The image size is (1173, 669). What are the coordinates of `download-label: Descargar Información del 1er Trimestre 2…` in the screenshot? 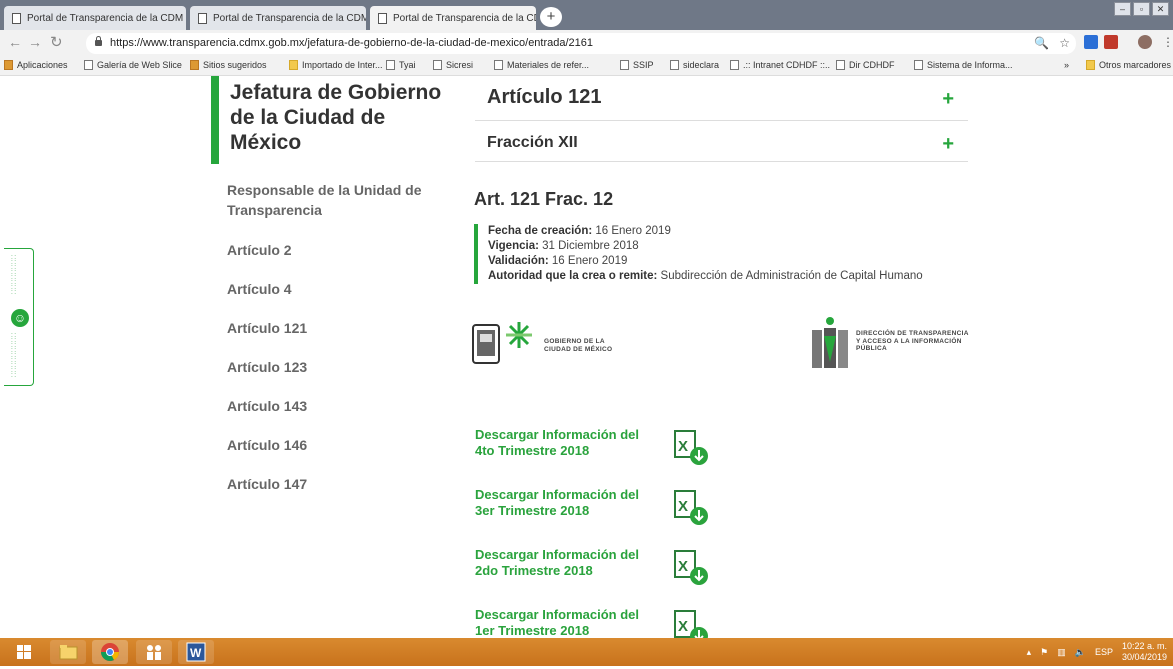 It's located at (570, 622).